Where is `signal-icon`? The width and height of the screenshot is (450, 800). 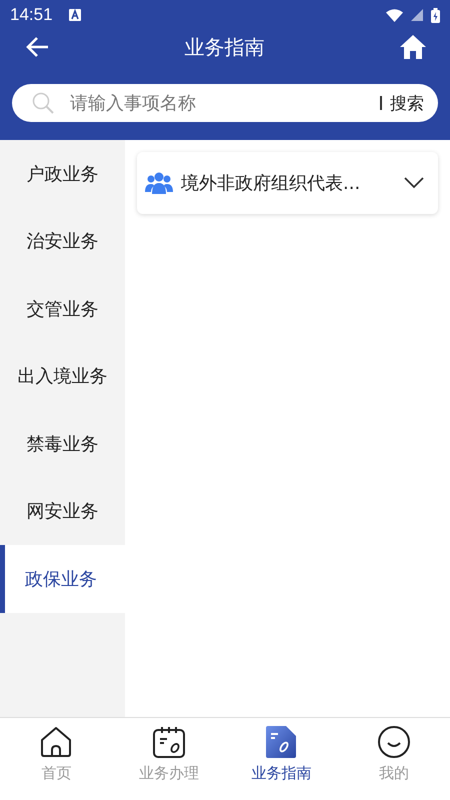 signal-icon is located at coordinates (417, 15).